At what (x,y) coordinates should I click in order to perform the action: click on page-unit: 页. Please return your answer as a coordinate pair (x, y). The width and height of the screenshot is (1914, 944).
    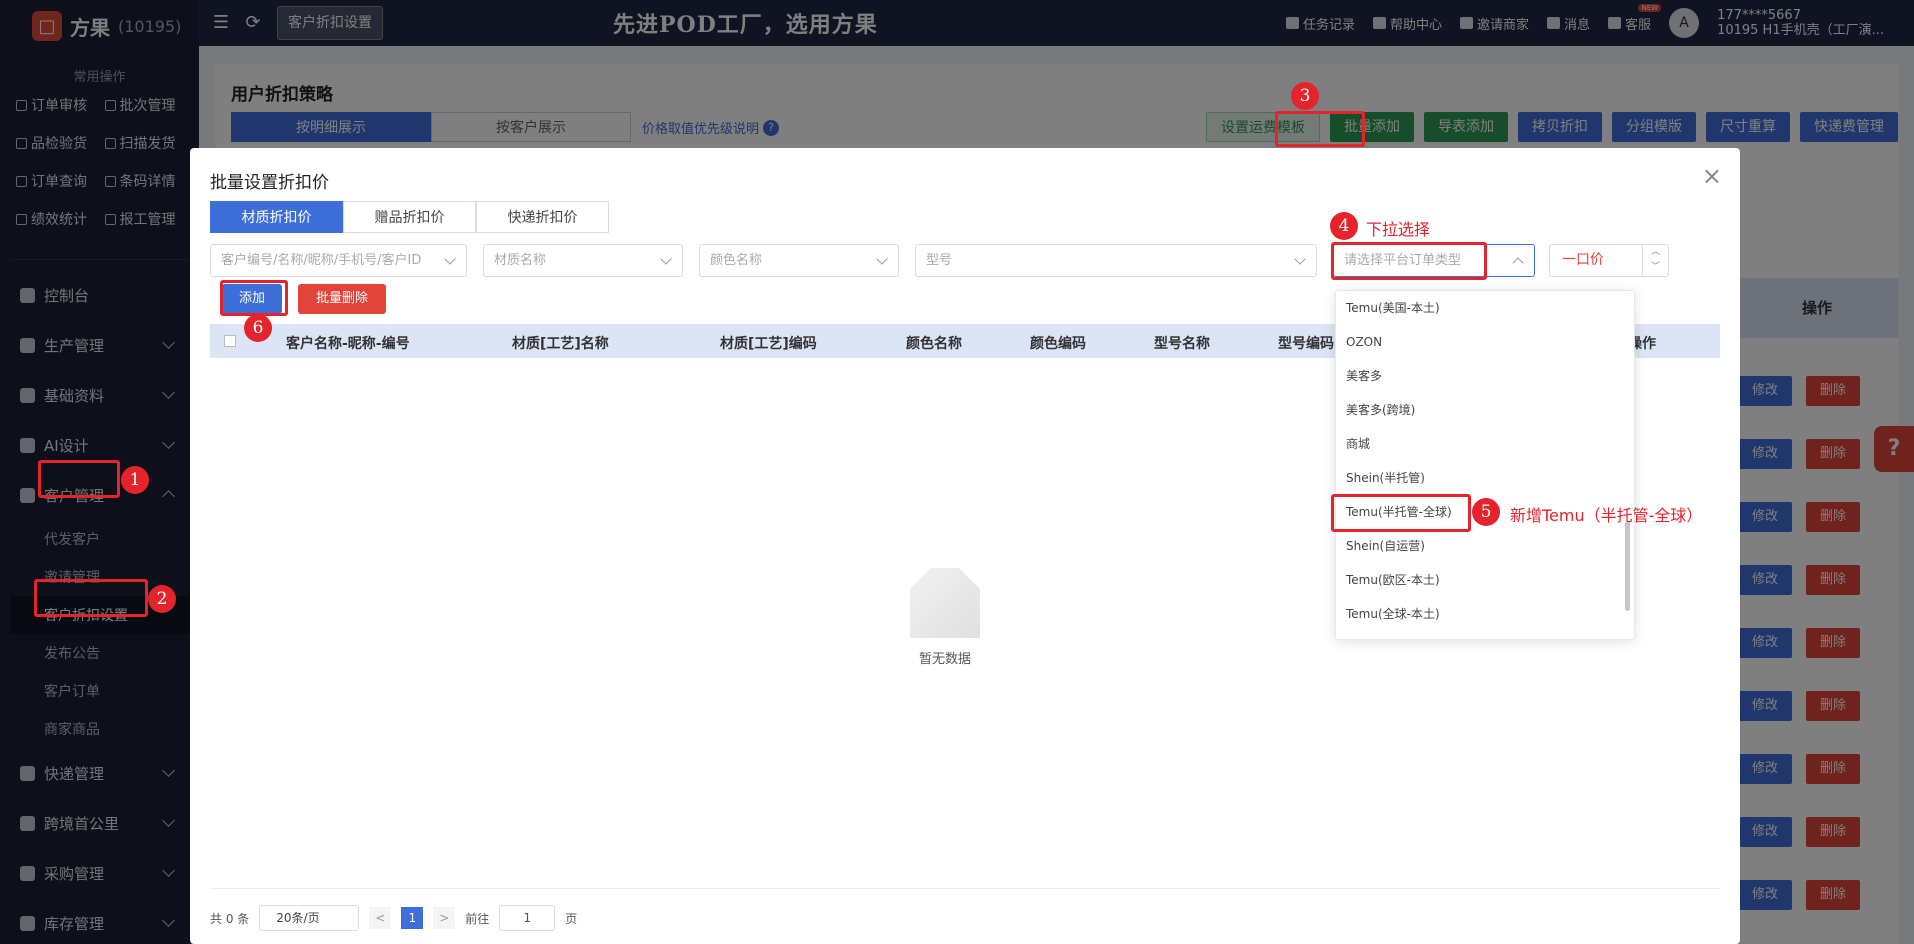
    Looking at the image, I should click on (571, 918).